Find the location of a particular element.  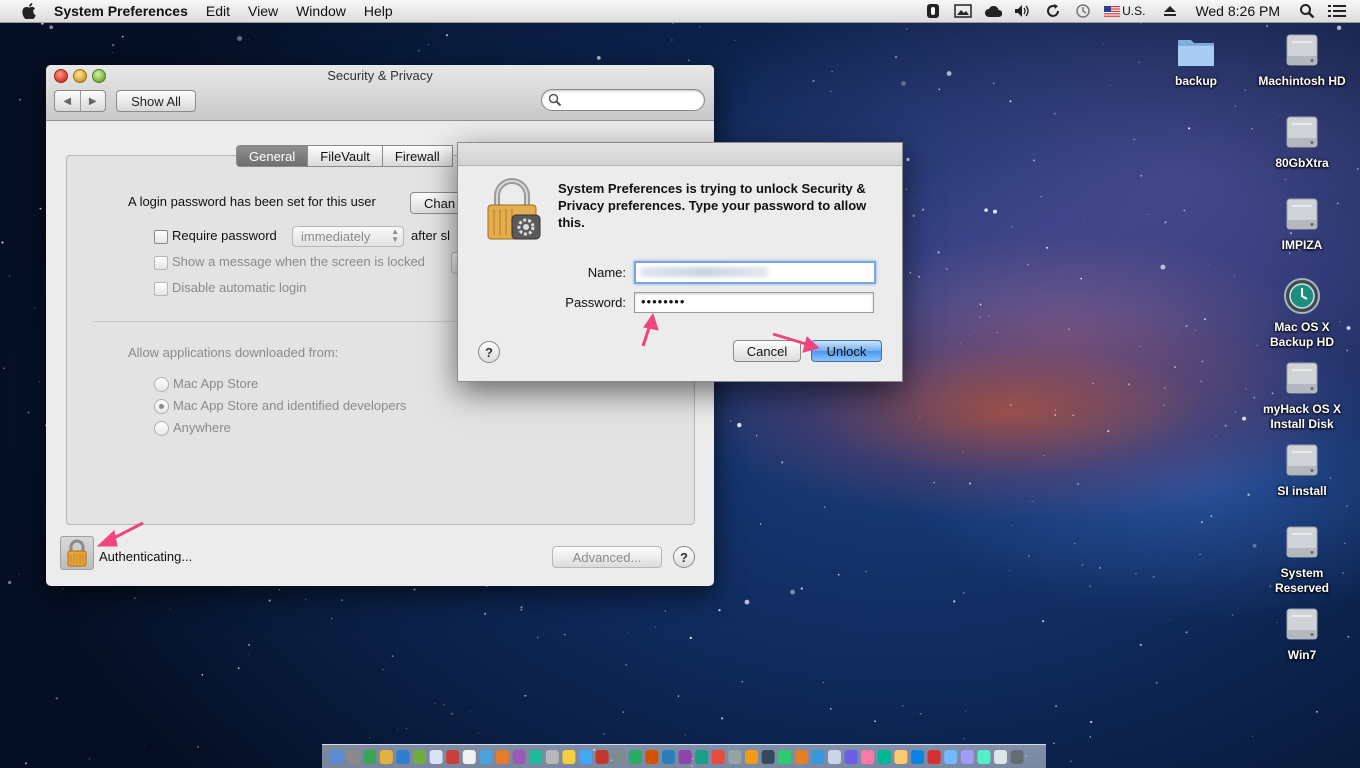

annotation-arrow-lock-icon is located at coordinates (120, 534).